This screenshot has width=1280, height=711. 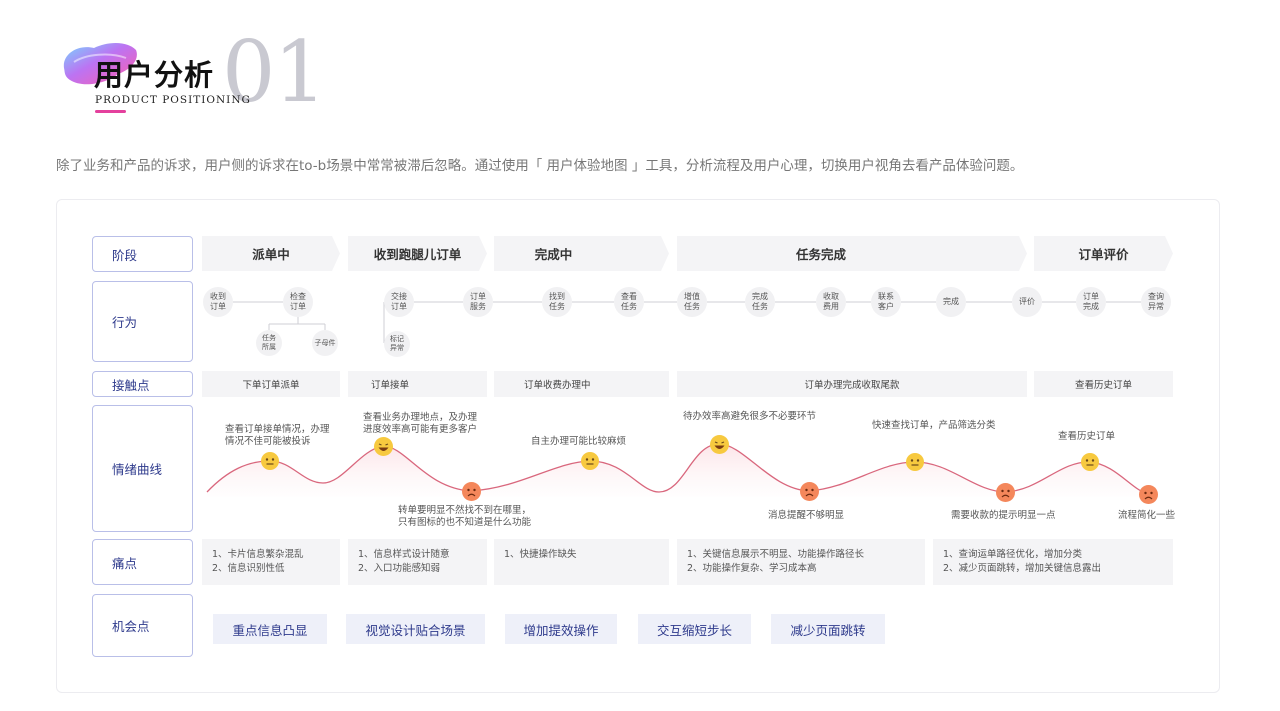 What do you see at coordinates (271, 562) in the screenshot?
I see `pain-point: 1、卡片信息繁杂混乱 2、信息识别性低` at bounding box center [271, 562].